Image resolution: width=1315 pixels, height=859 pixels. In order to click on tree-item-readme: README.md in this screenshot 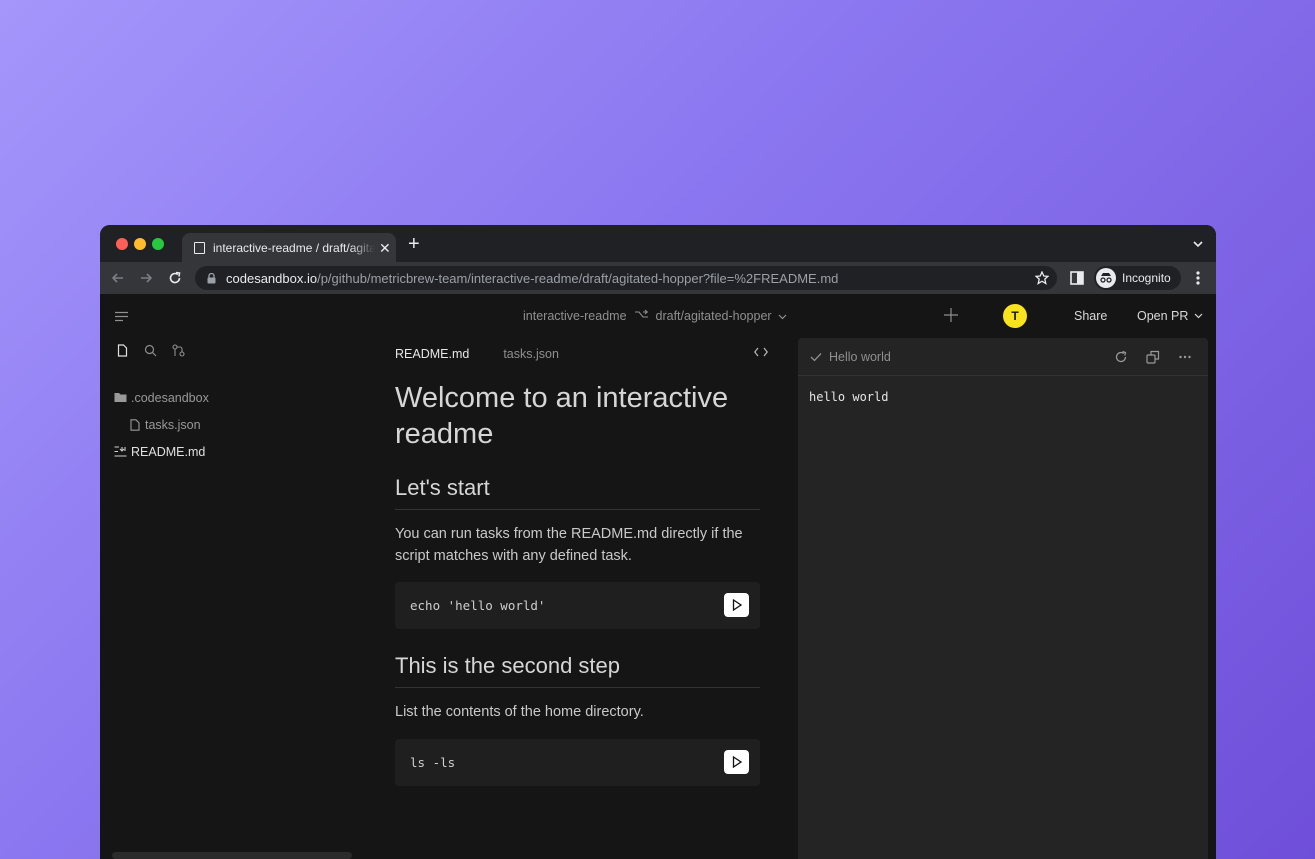, I will do `click(230, 451)`.